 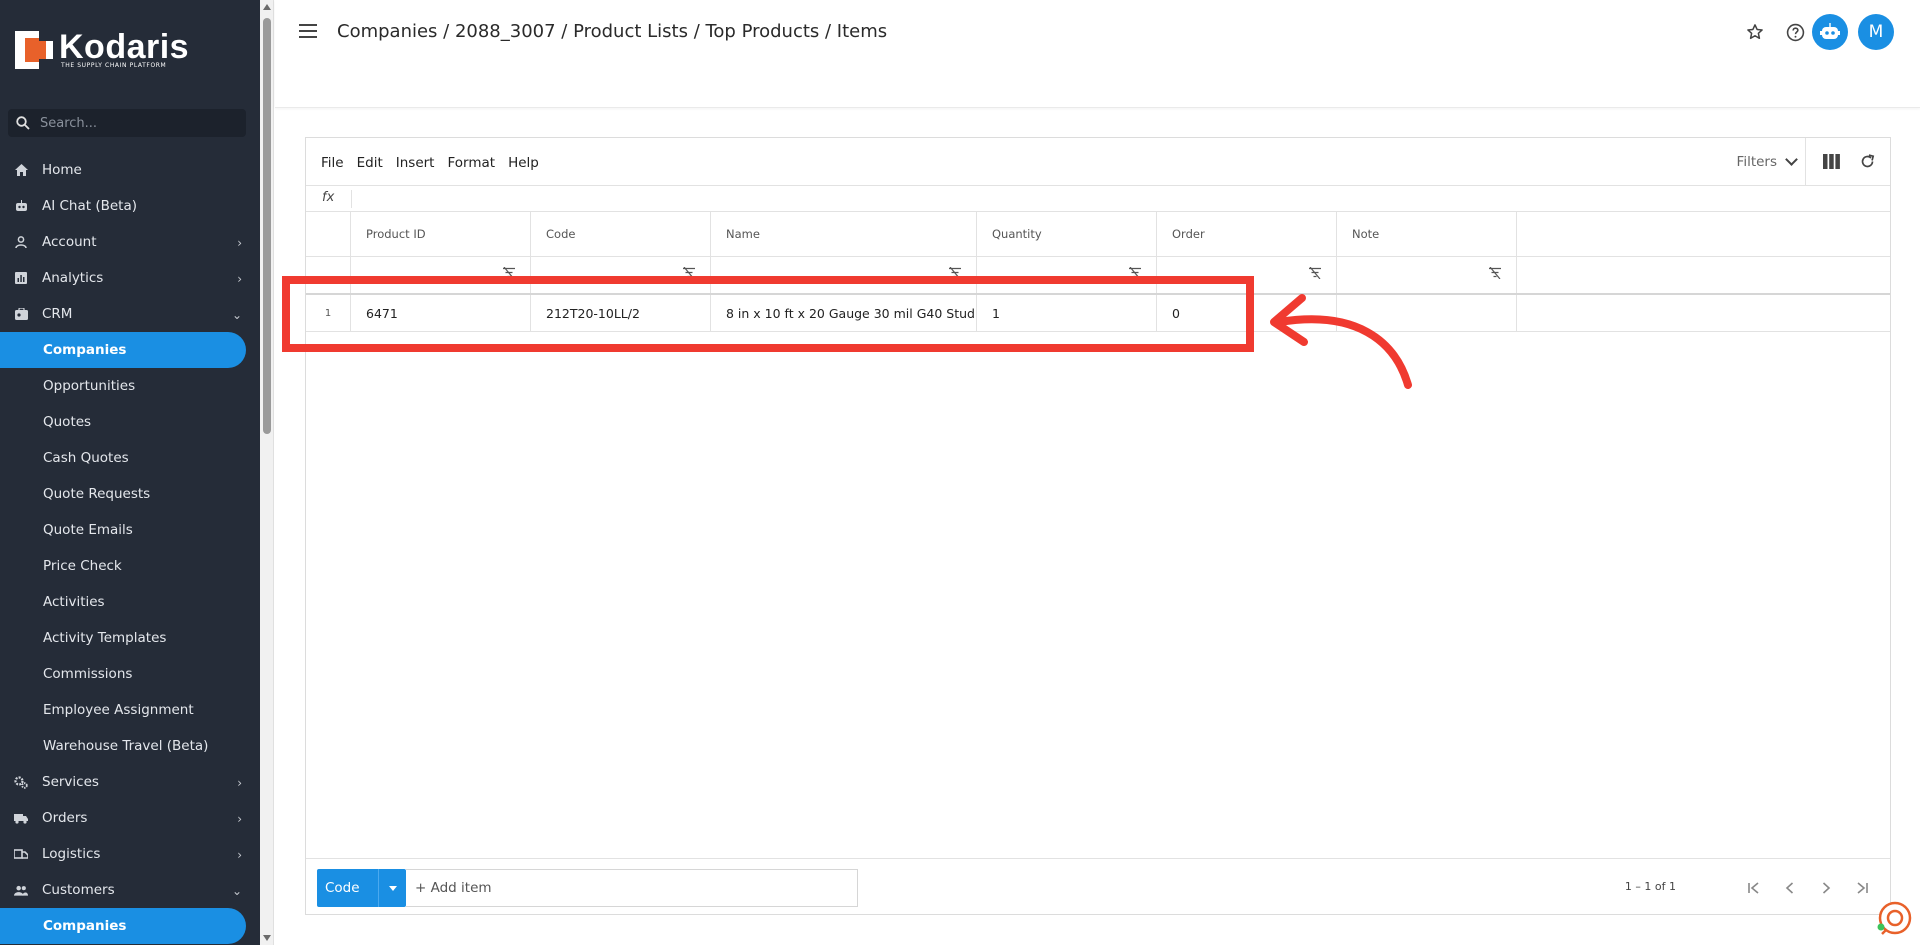 I want to click on sidebar-item-label: Warehouse Travel (Beta), so click(x=126, y=746).